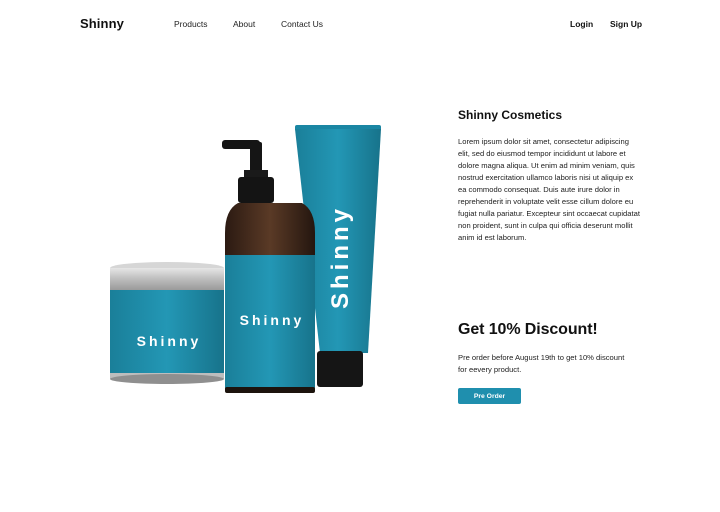 The width and height of the screenshot is (720, 512). Describe the element at coordinates (272, 320) in the screenshot. I see `bottle-label: Shinny` at that location.